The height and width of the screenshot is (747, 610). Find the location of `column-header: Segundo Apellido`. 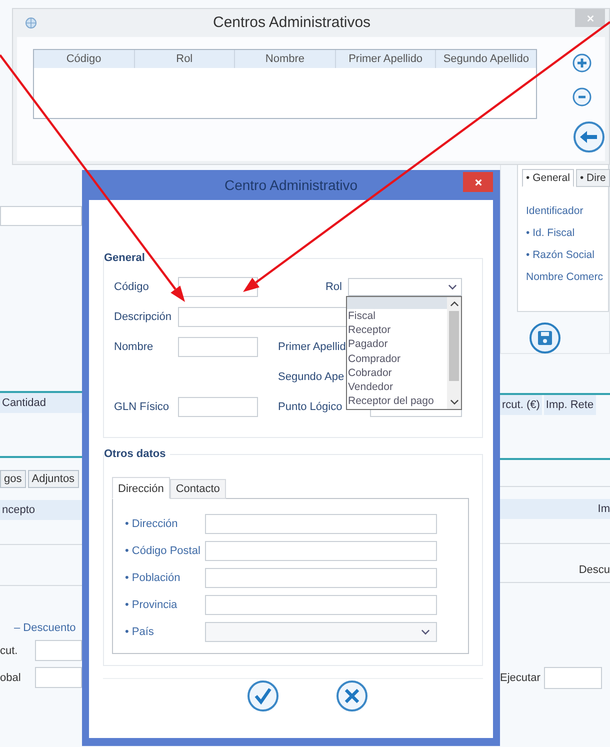

column-header: Segundo Apellido is located at coordinates (486, 59).